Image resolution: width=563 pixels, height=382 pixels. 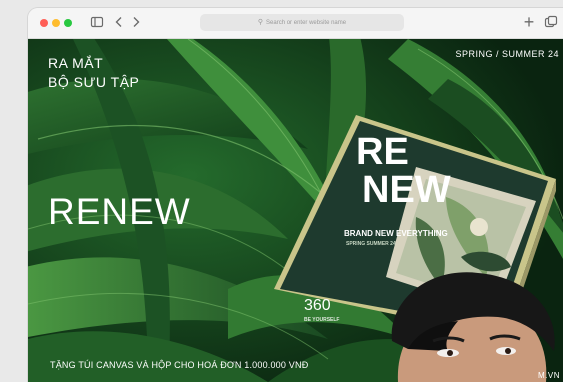 I want to click on site-domain: M.VN, so click(x=549, y=375).